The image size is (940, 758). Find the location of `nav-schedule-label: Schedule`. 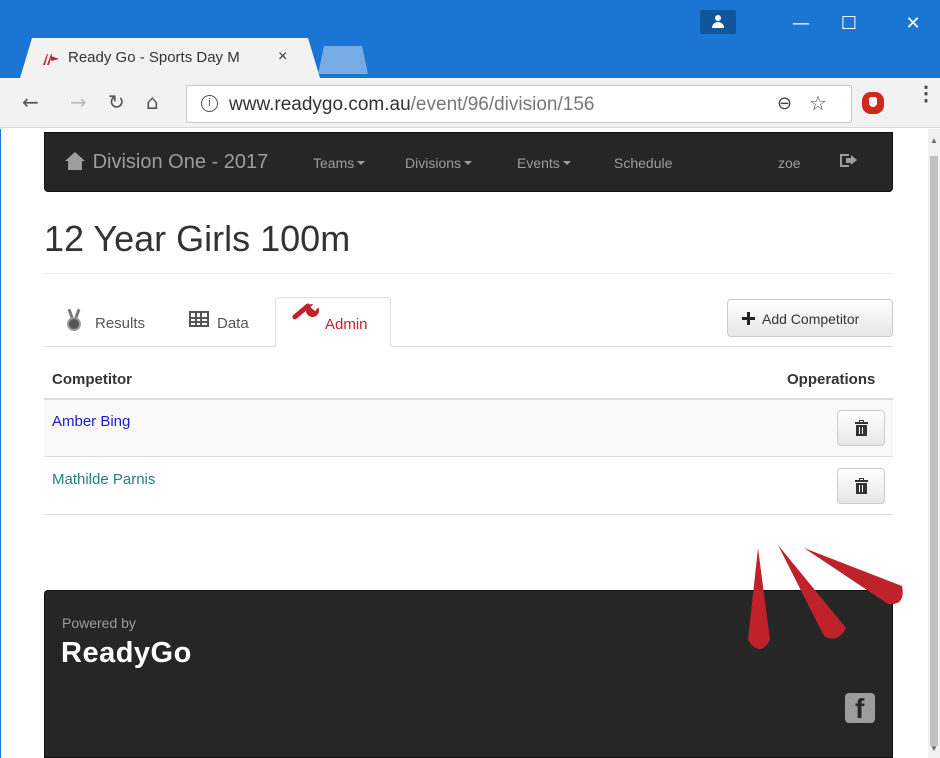

nav-schedule-label: Schedule is located at coordinates (643, 163).